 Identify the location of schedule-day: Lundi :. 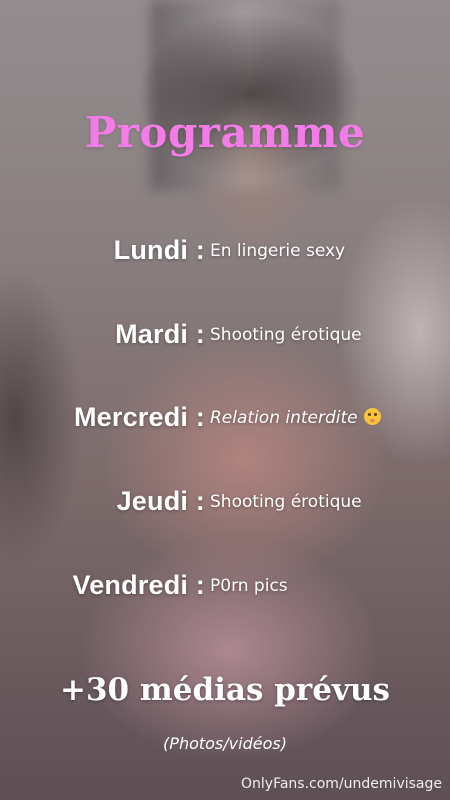
(159, 250).